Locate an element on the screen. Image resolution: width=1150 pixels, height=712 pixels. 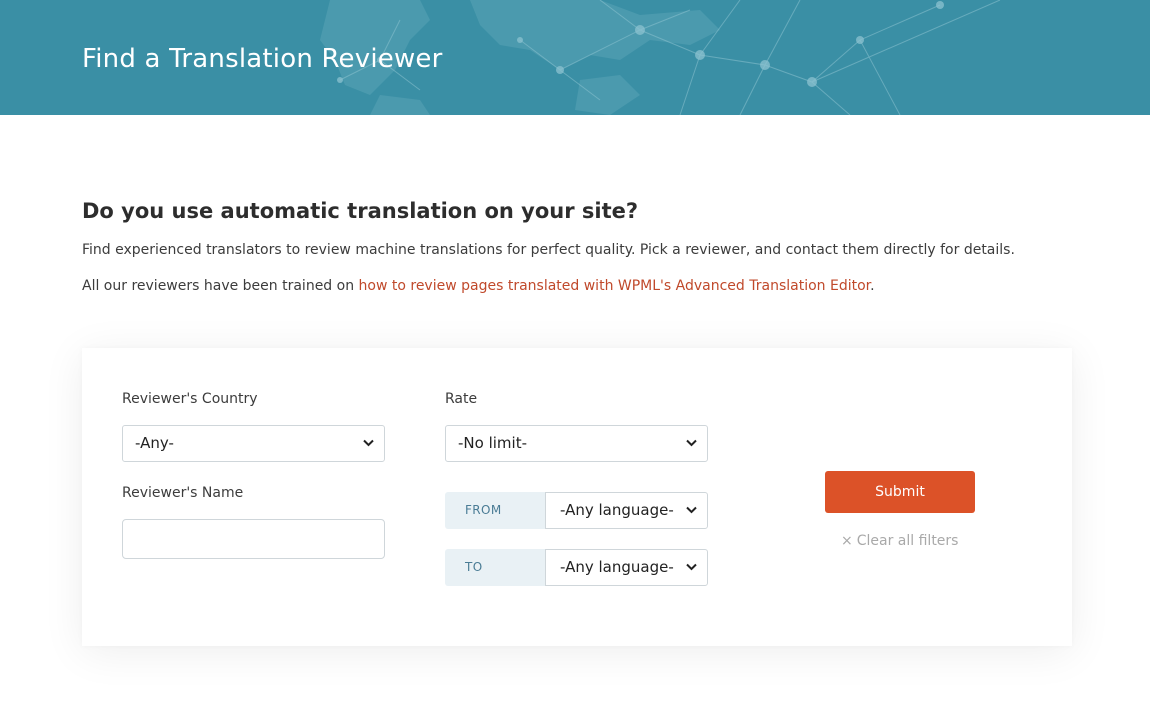
country-select: -Any- is located at coordinates (253, 443).